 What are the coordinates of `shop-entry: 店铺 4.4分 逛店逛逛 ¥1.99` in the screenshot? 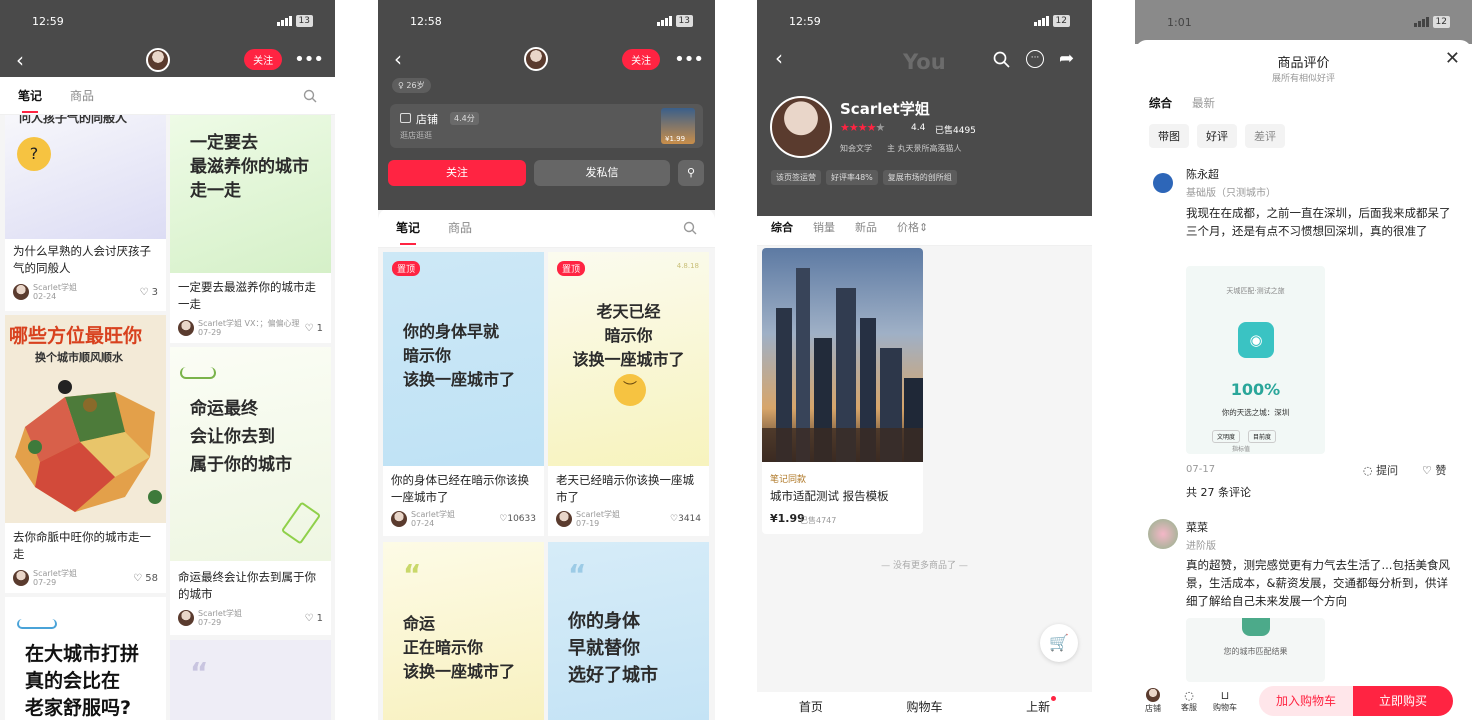 It's located at (546, 126).